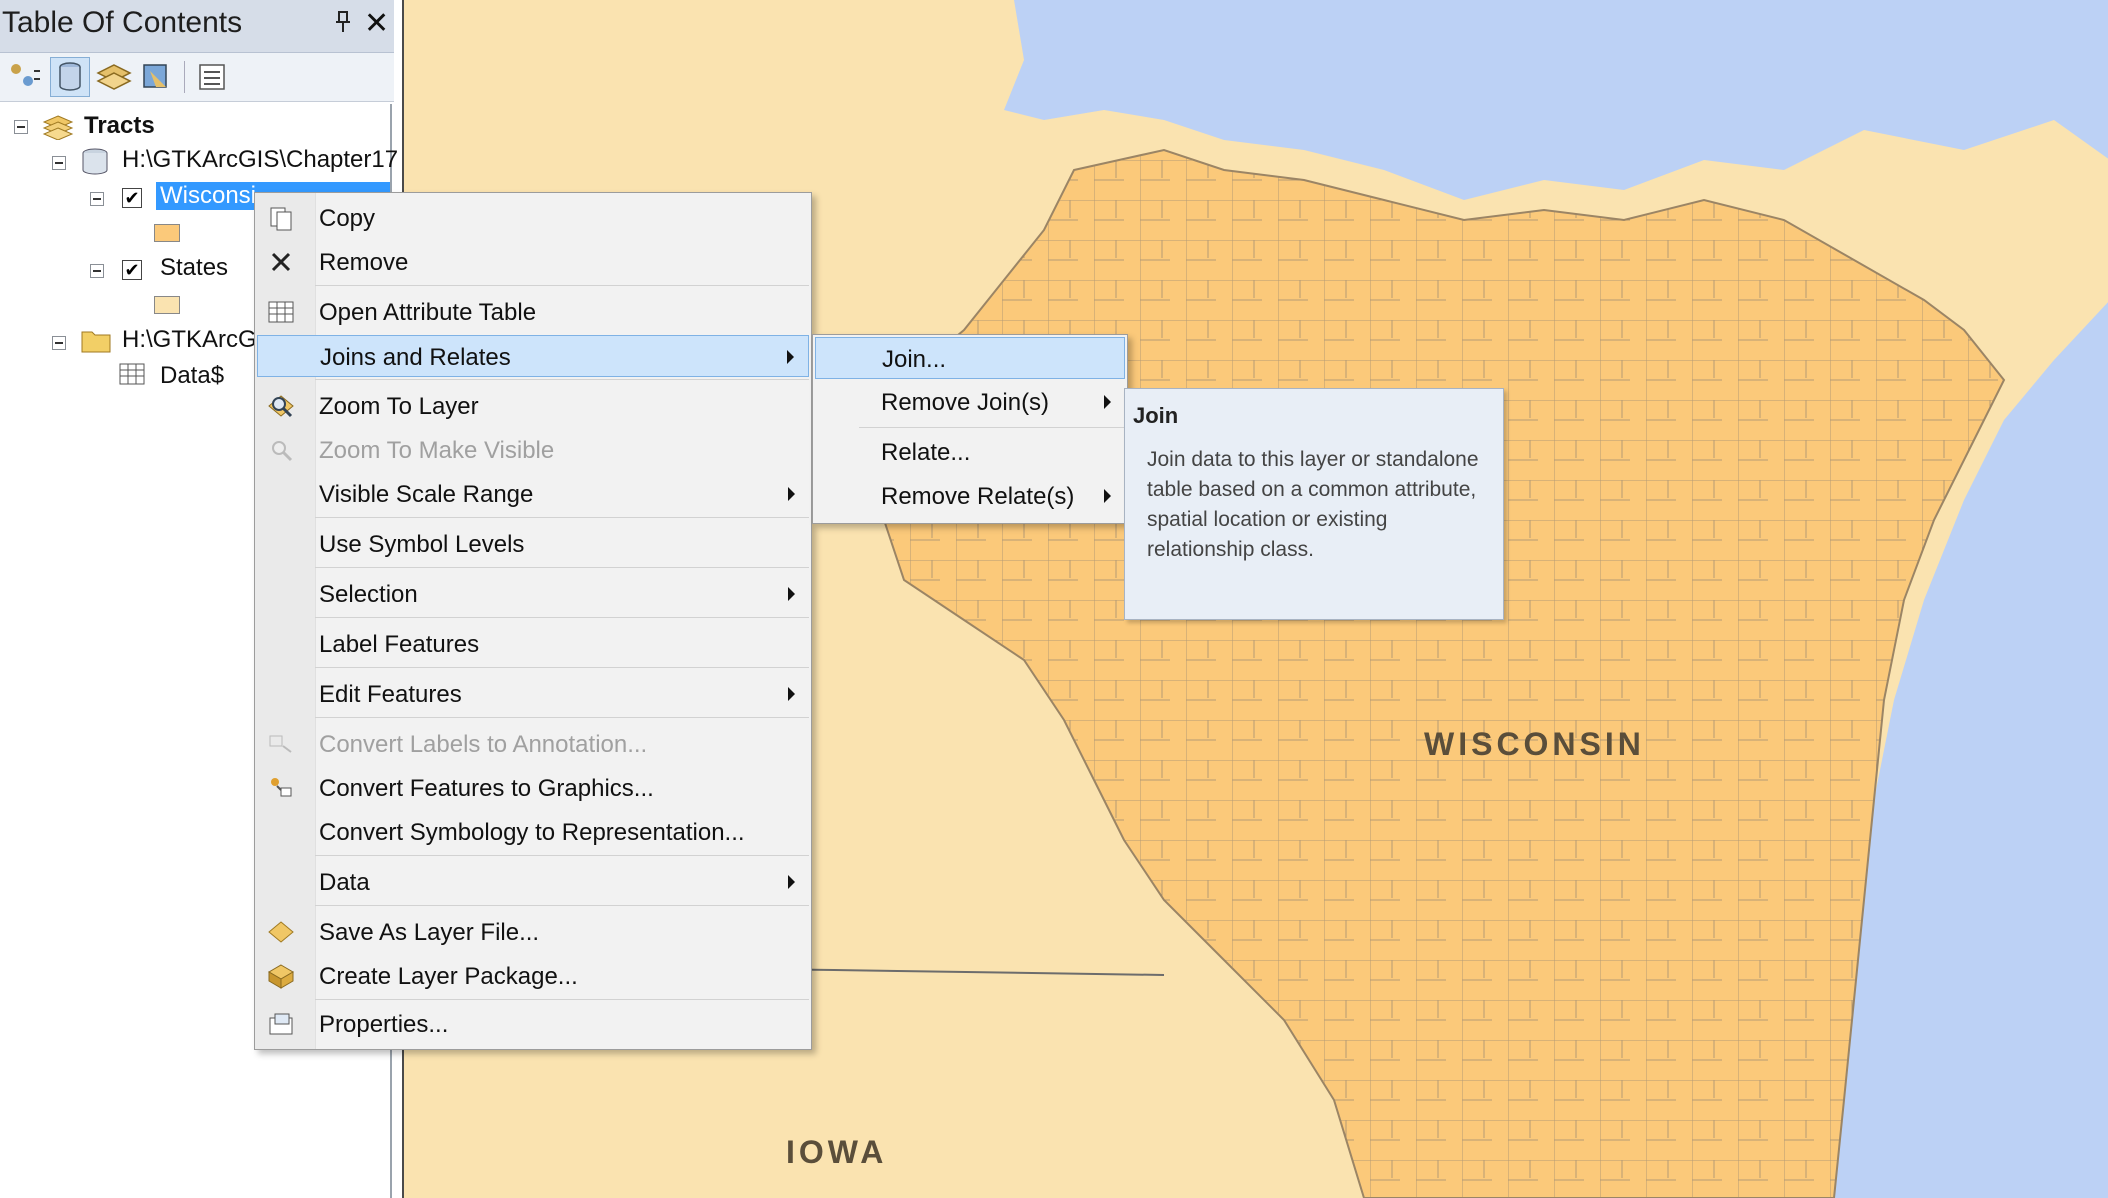  I want to click on zoom-to-visible-icon, so click(281, 450).